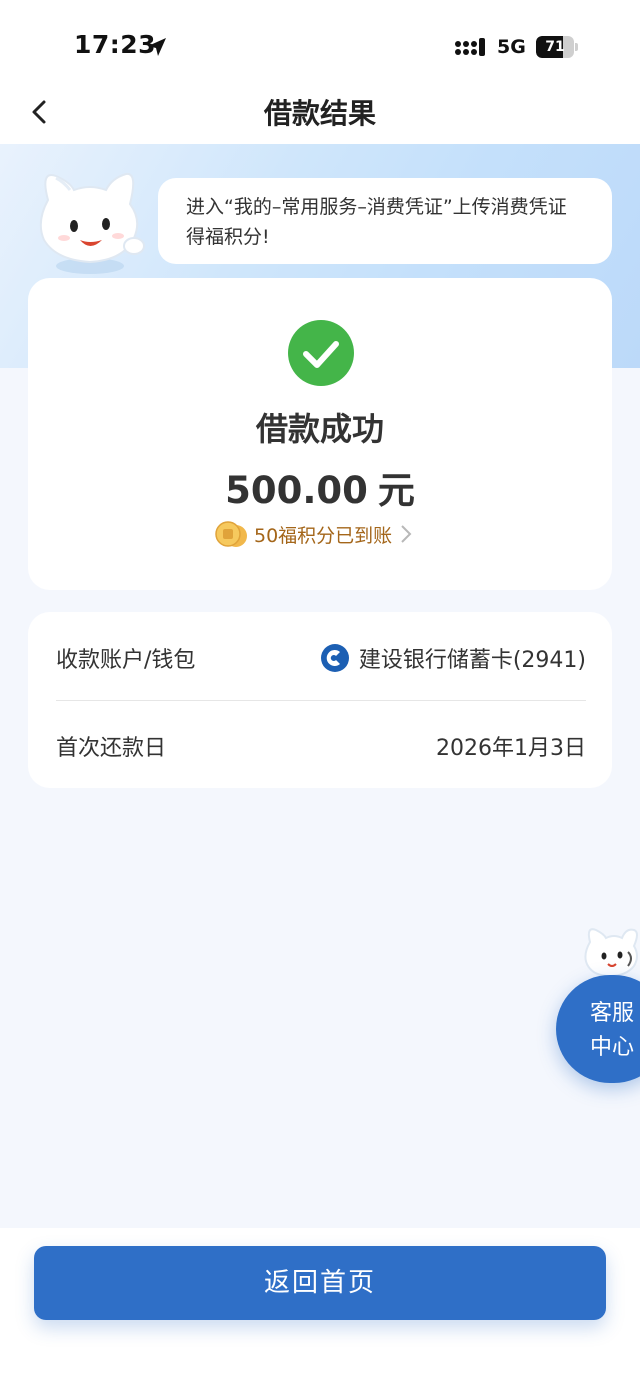 The height and width of the screenshot is (1391, 640). Describe the element at coordinates (396, 490) in the screenshot. I see `amount-unit: 元` at that location.